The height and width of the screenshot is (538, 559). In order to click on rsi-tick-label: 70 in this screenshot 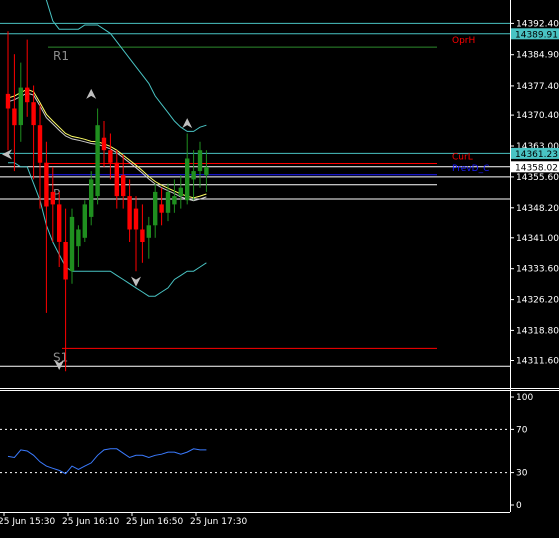, I will do `click(522, 430)`.